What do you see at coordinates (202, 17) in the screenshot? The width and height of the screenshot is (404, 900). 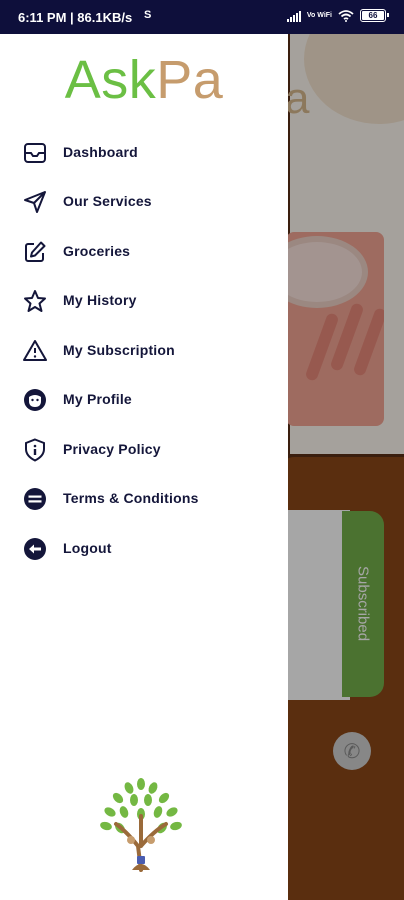 I see `status-bar: 6:11 PM | 86.1KB/s S Vo WiFi 66` at bounding box center [202, 17].